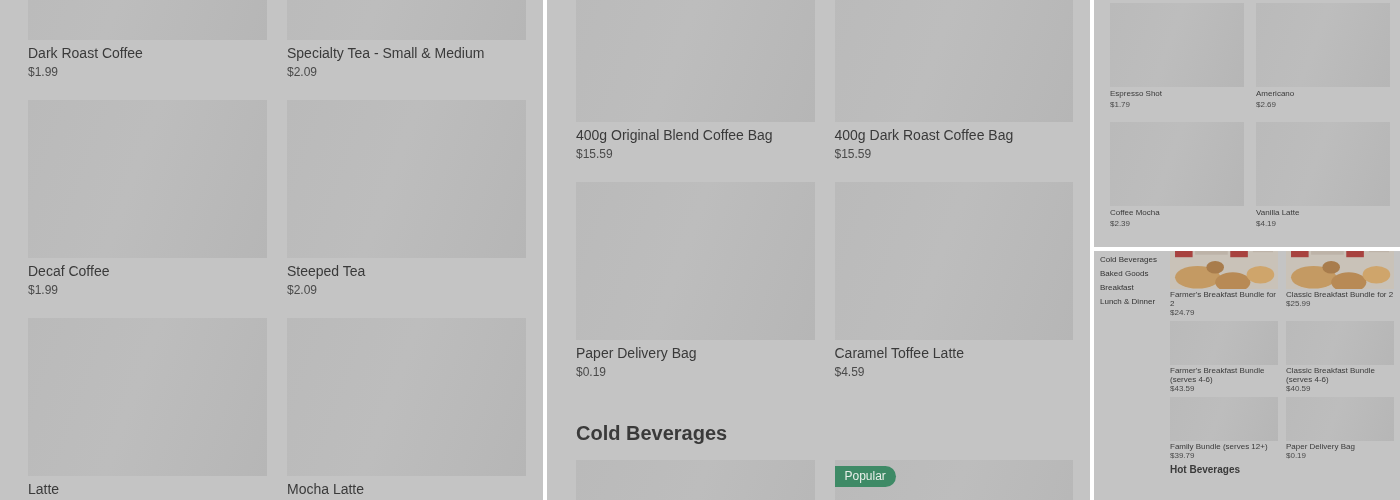 Image resolution: width=1400 pixels, height=500 pixels. I want to click on popular-badge: Popular, so click(865, 476).